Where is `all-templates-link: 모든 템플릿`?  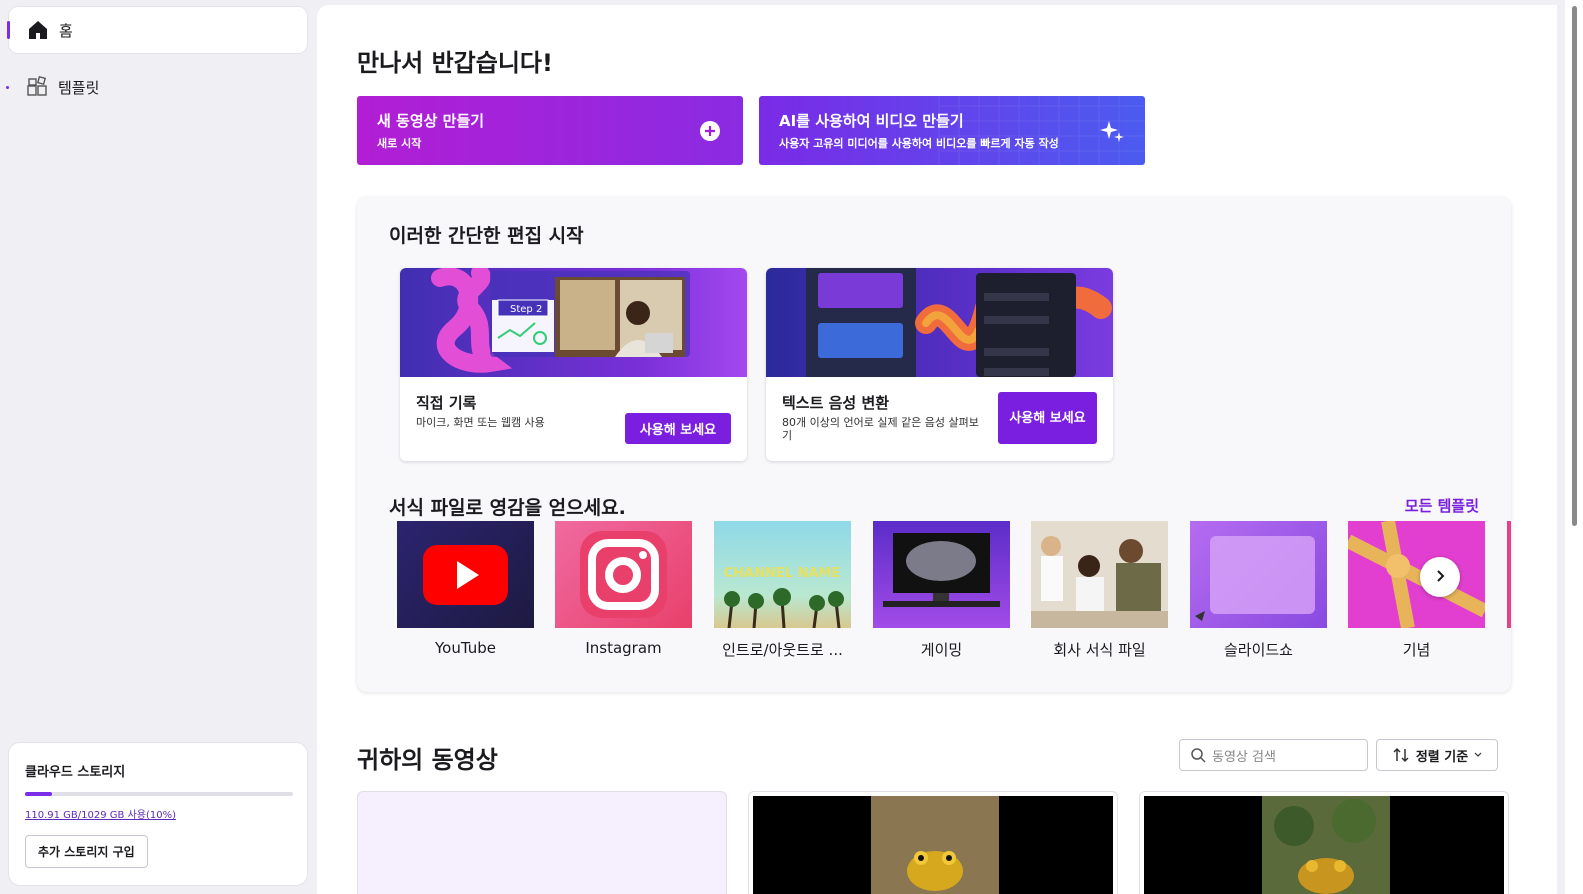 all-templates-link: 모든 템플릿 is located at coordinates (1442, 505).